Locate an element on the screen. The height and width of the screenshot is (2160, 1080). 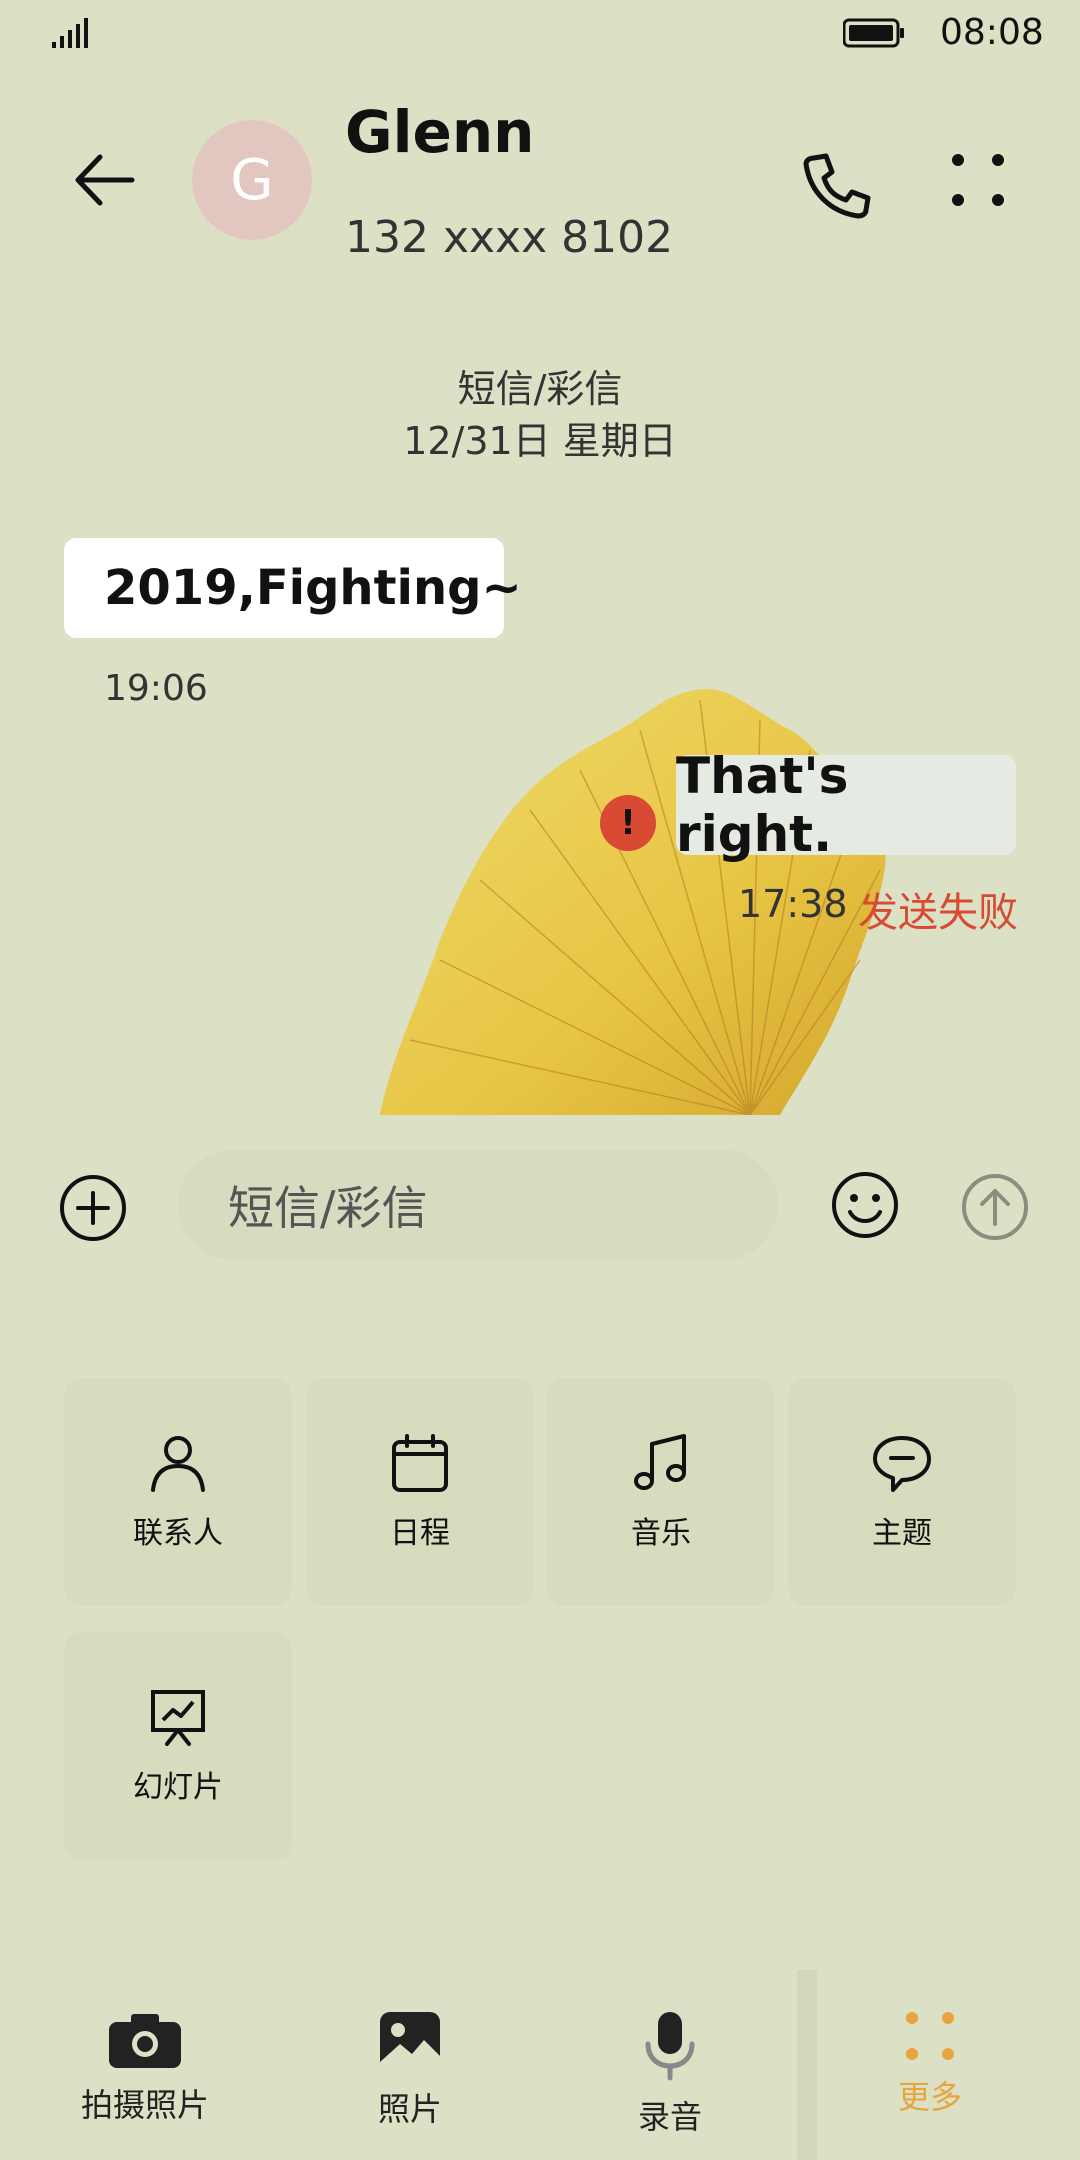
attach-music-label: 音乐 is located at coordinates (661, 1533).